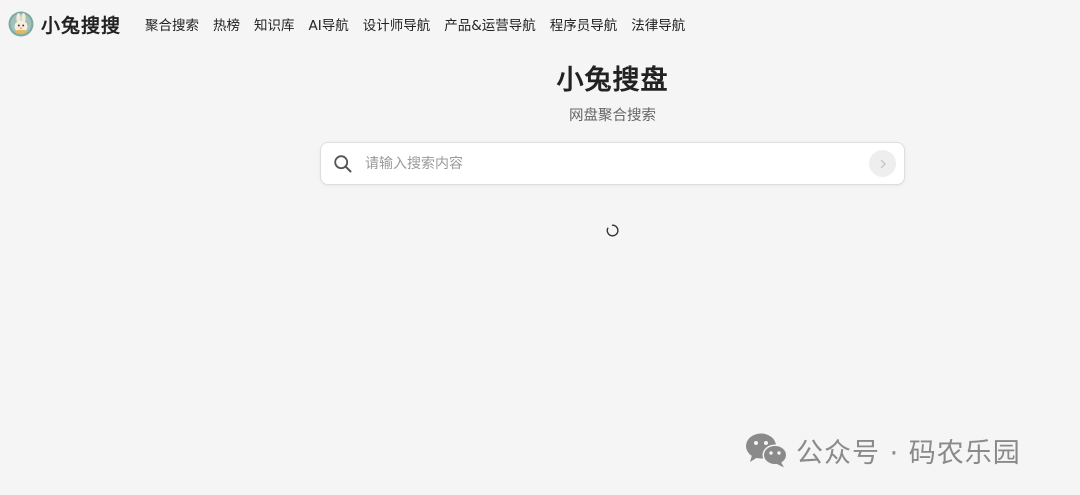 This screenshot has width=1080, height=495. Describe the element at coordinates (908, 453) in the screenshot. I see `watermark-text: 公众号 · 码农乐园` at that location.